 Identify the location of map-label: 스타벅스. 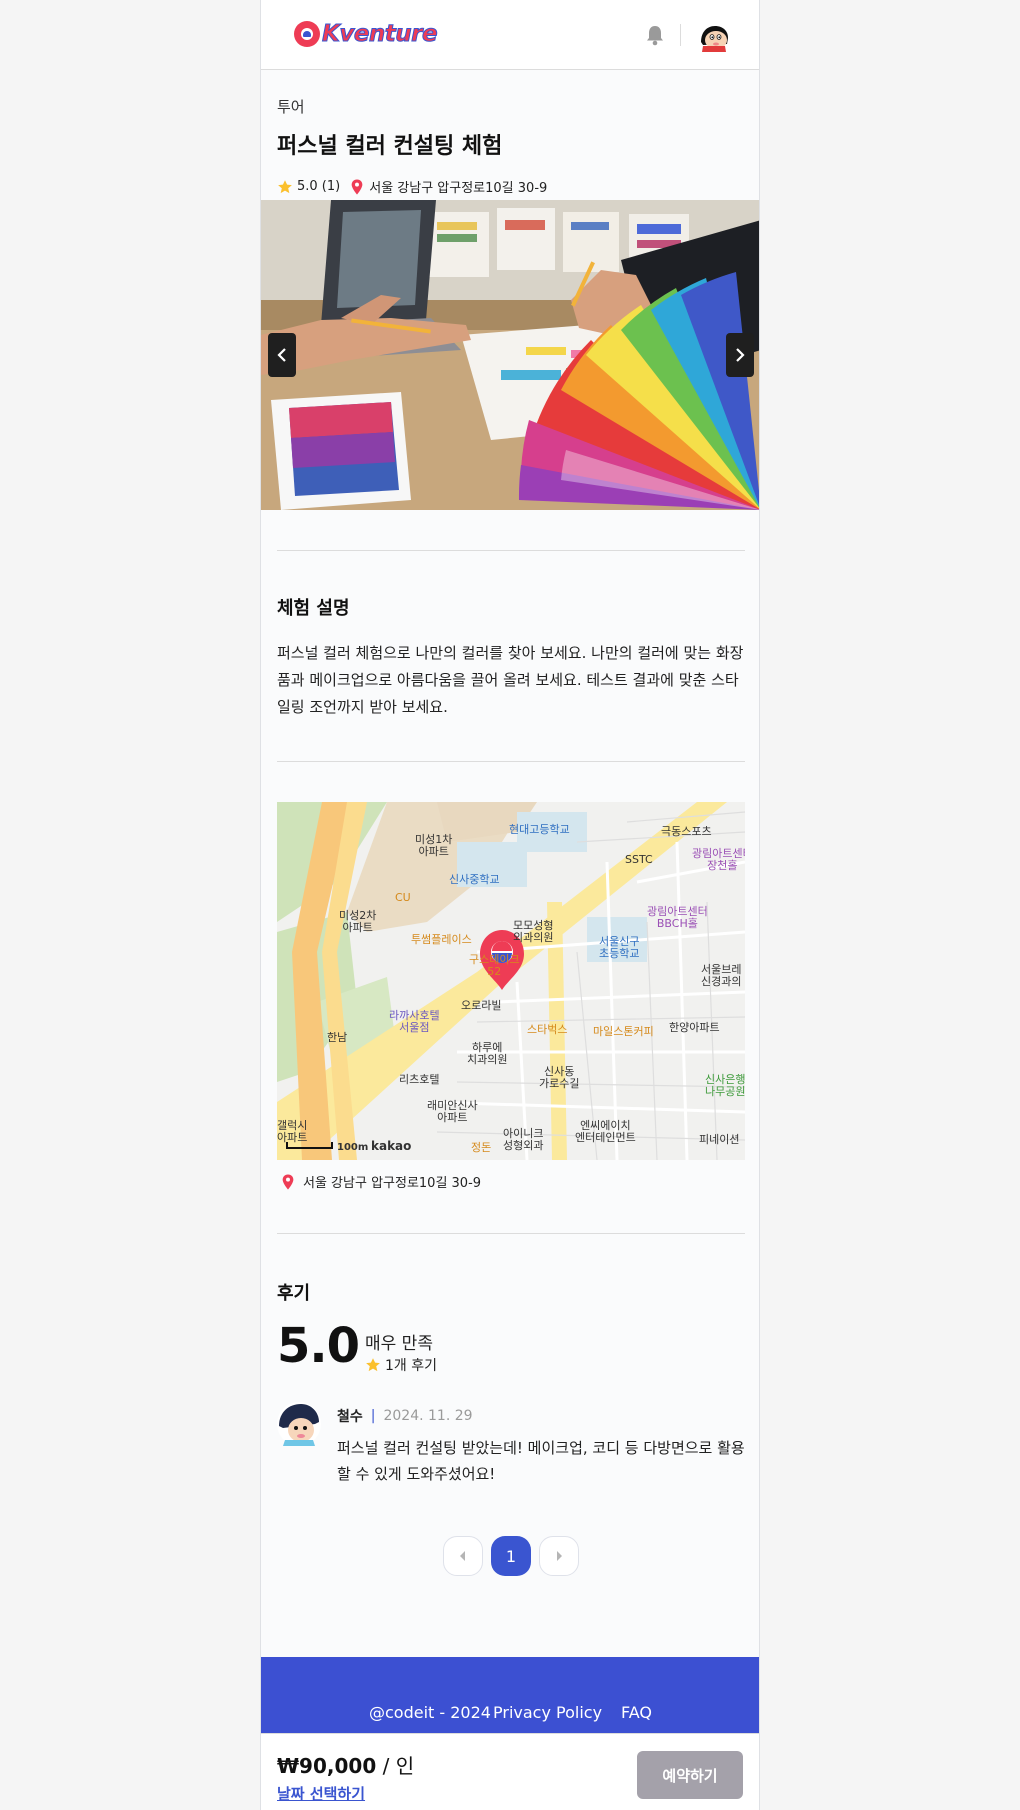
(547, 1029).